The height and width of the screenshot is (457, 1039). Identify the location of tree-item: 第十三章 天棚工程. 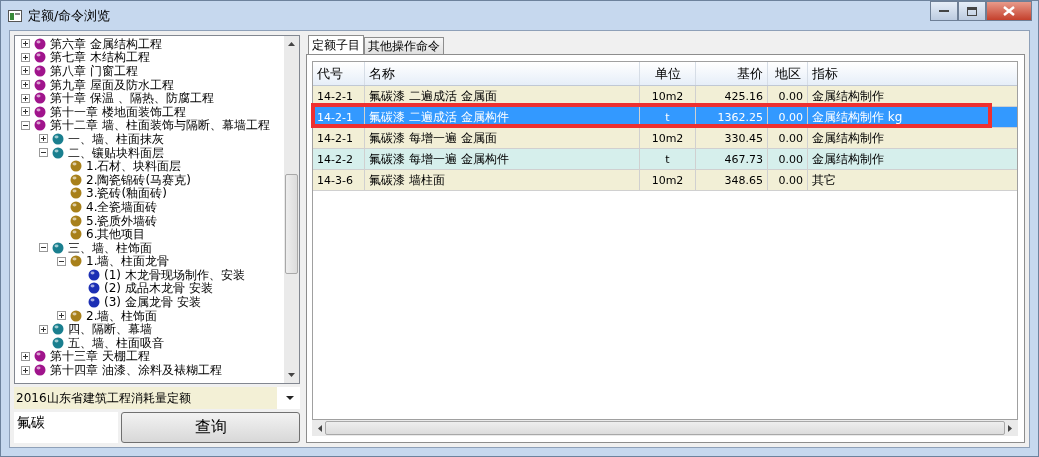
(100, 356).